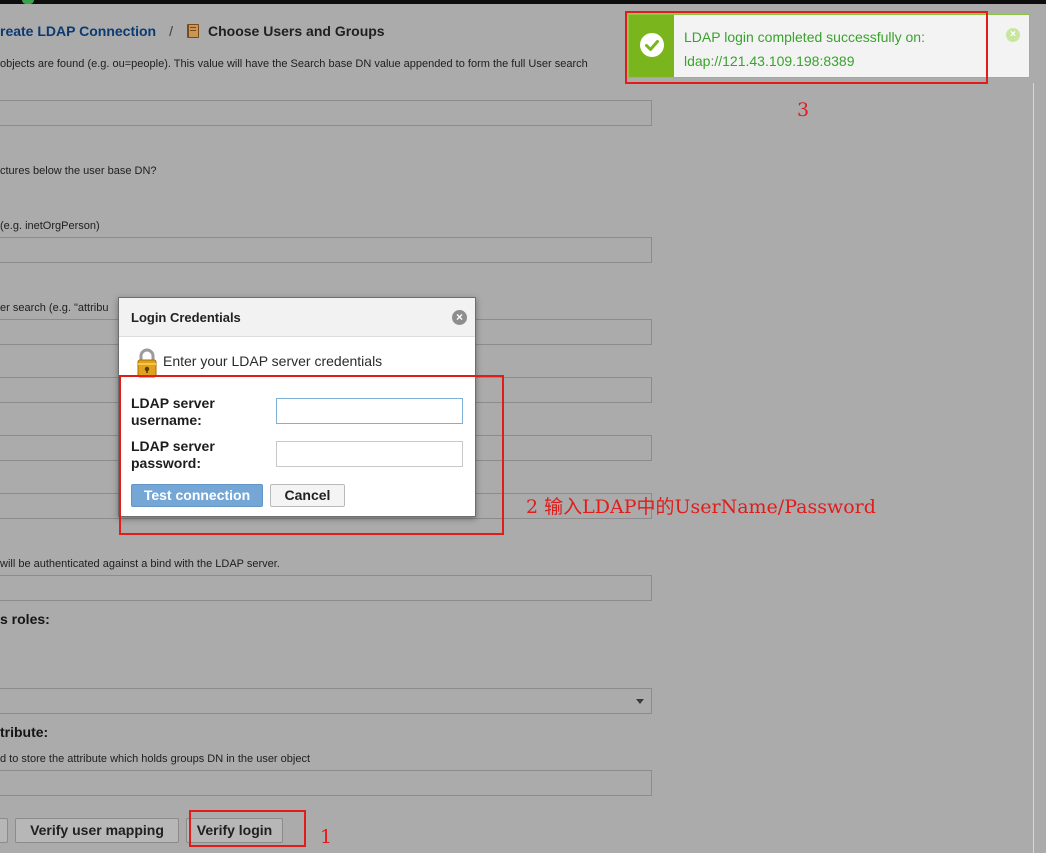  I want to click on dialog-header: Login Credentials ×, so click(297, 317).